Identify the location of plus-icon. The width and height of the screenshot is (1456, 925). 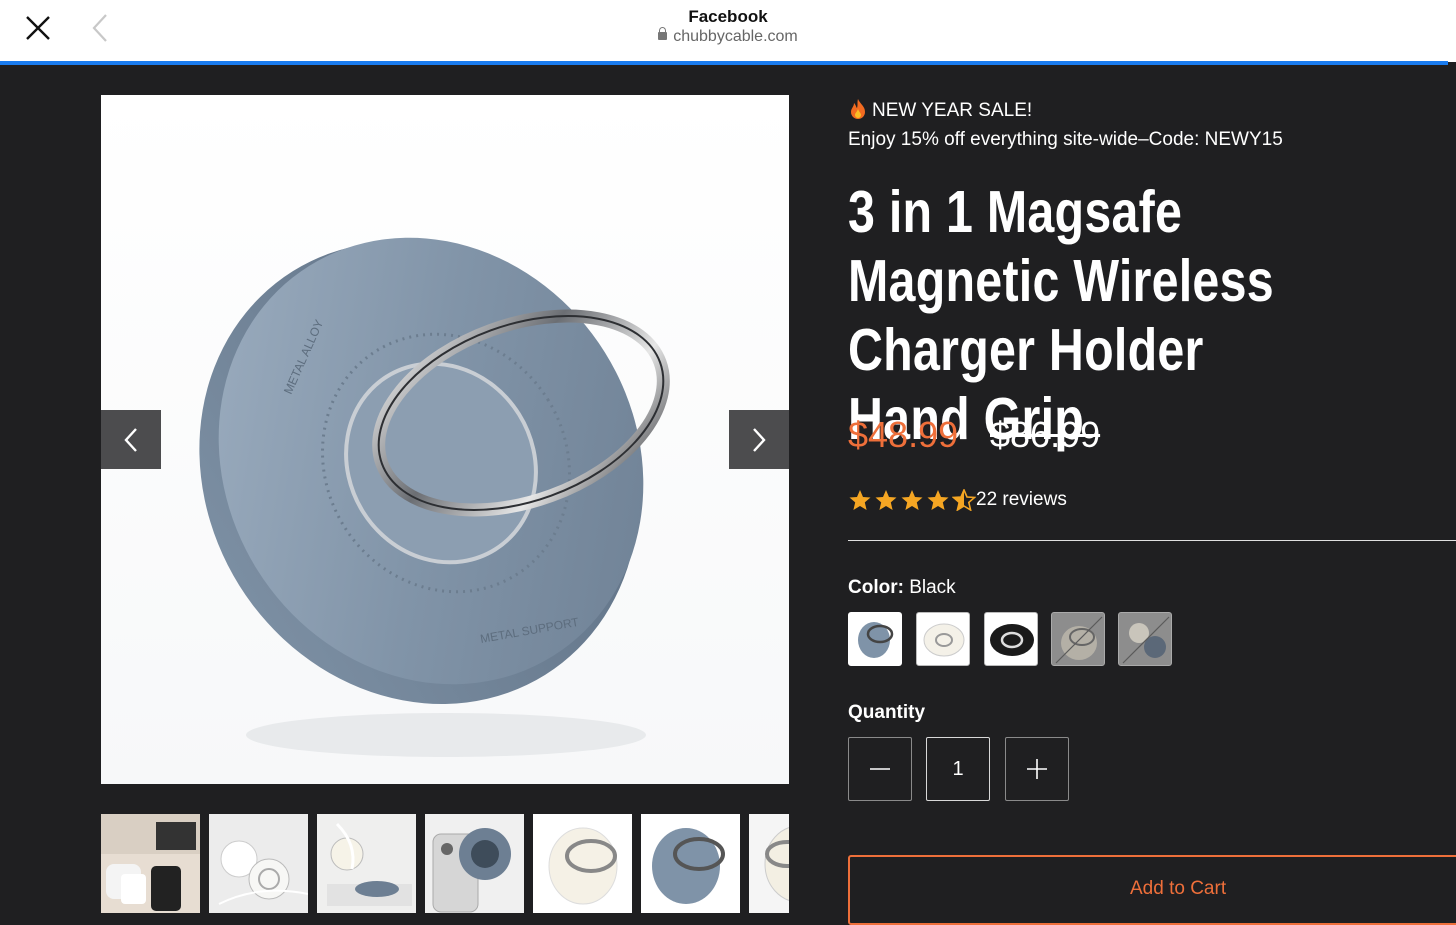
(1037, 769).